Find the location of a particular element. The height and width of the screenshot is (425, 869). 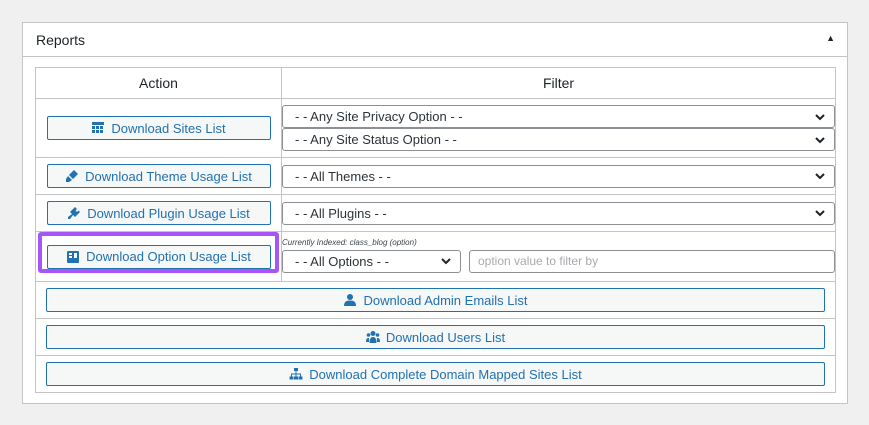

users-group-icon is located at coordinates (372, 337).